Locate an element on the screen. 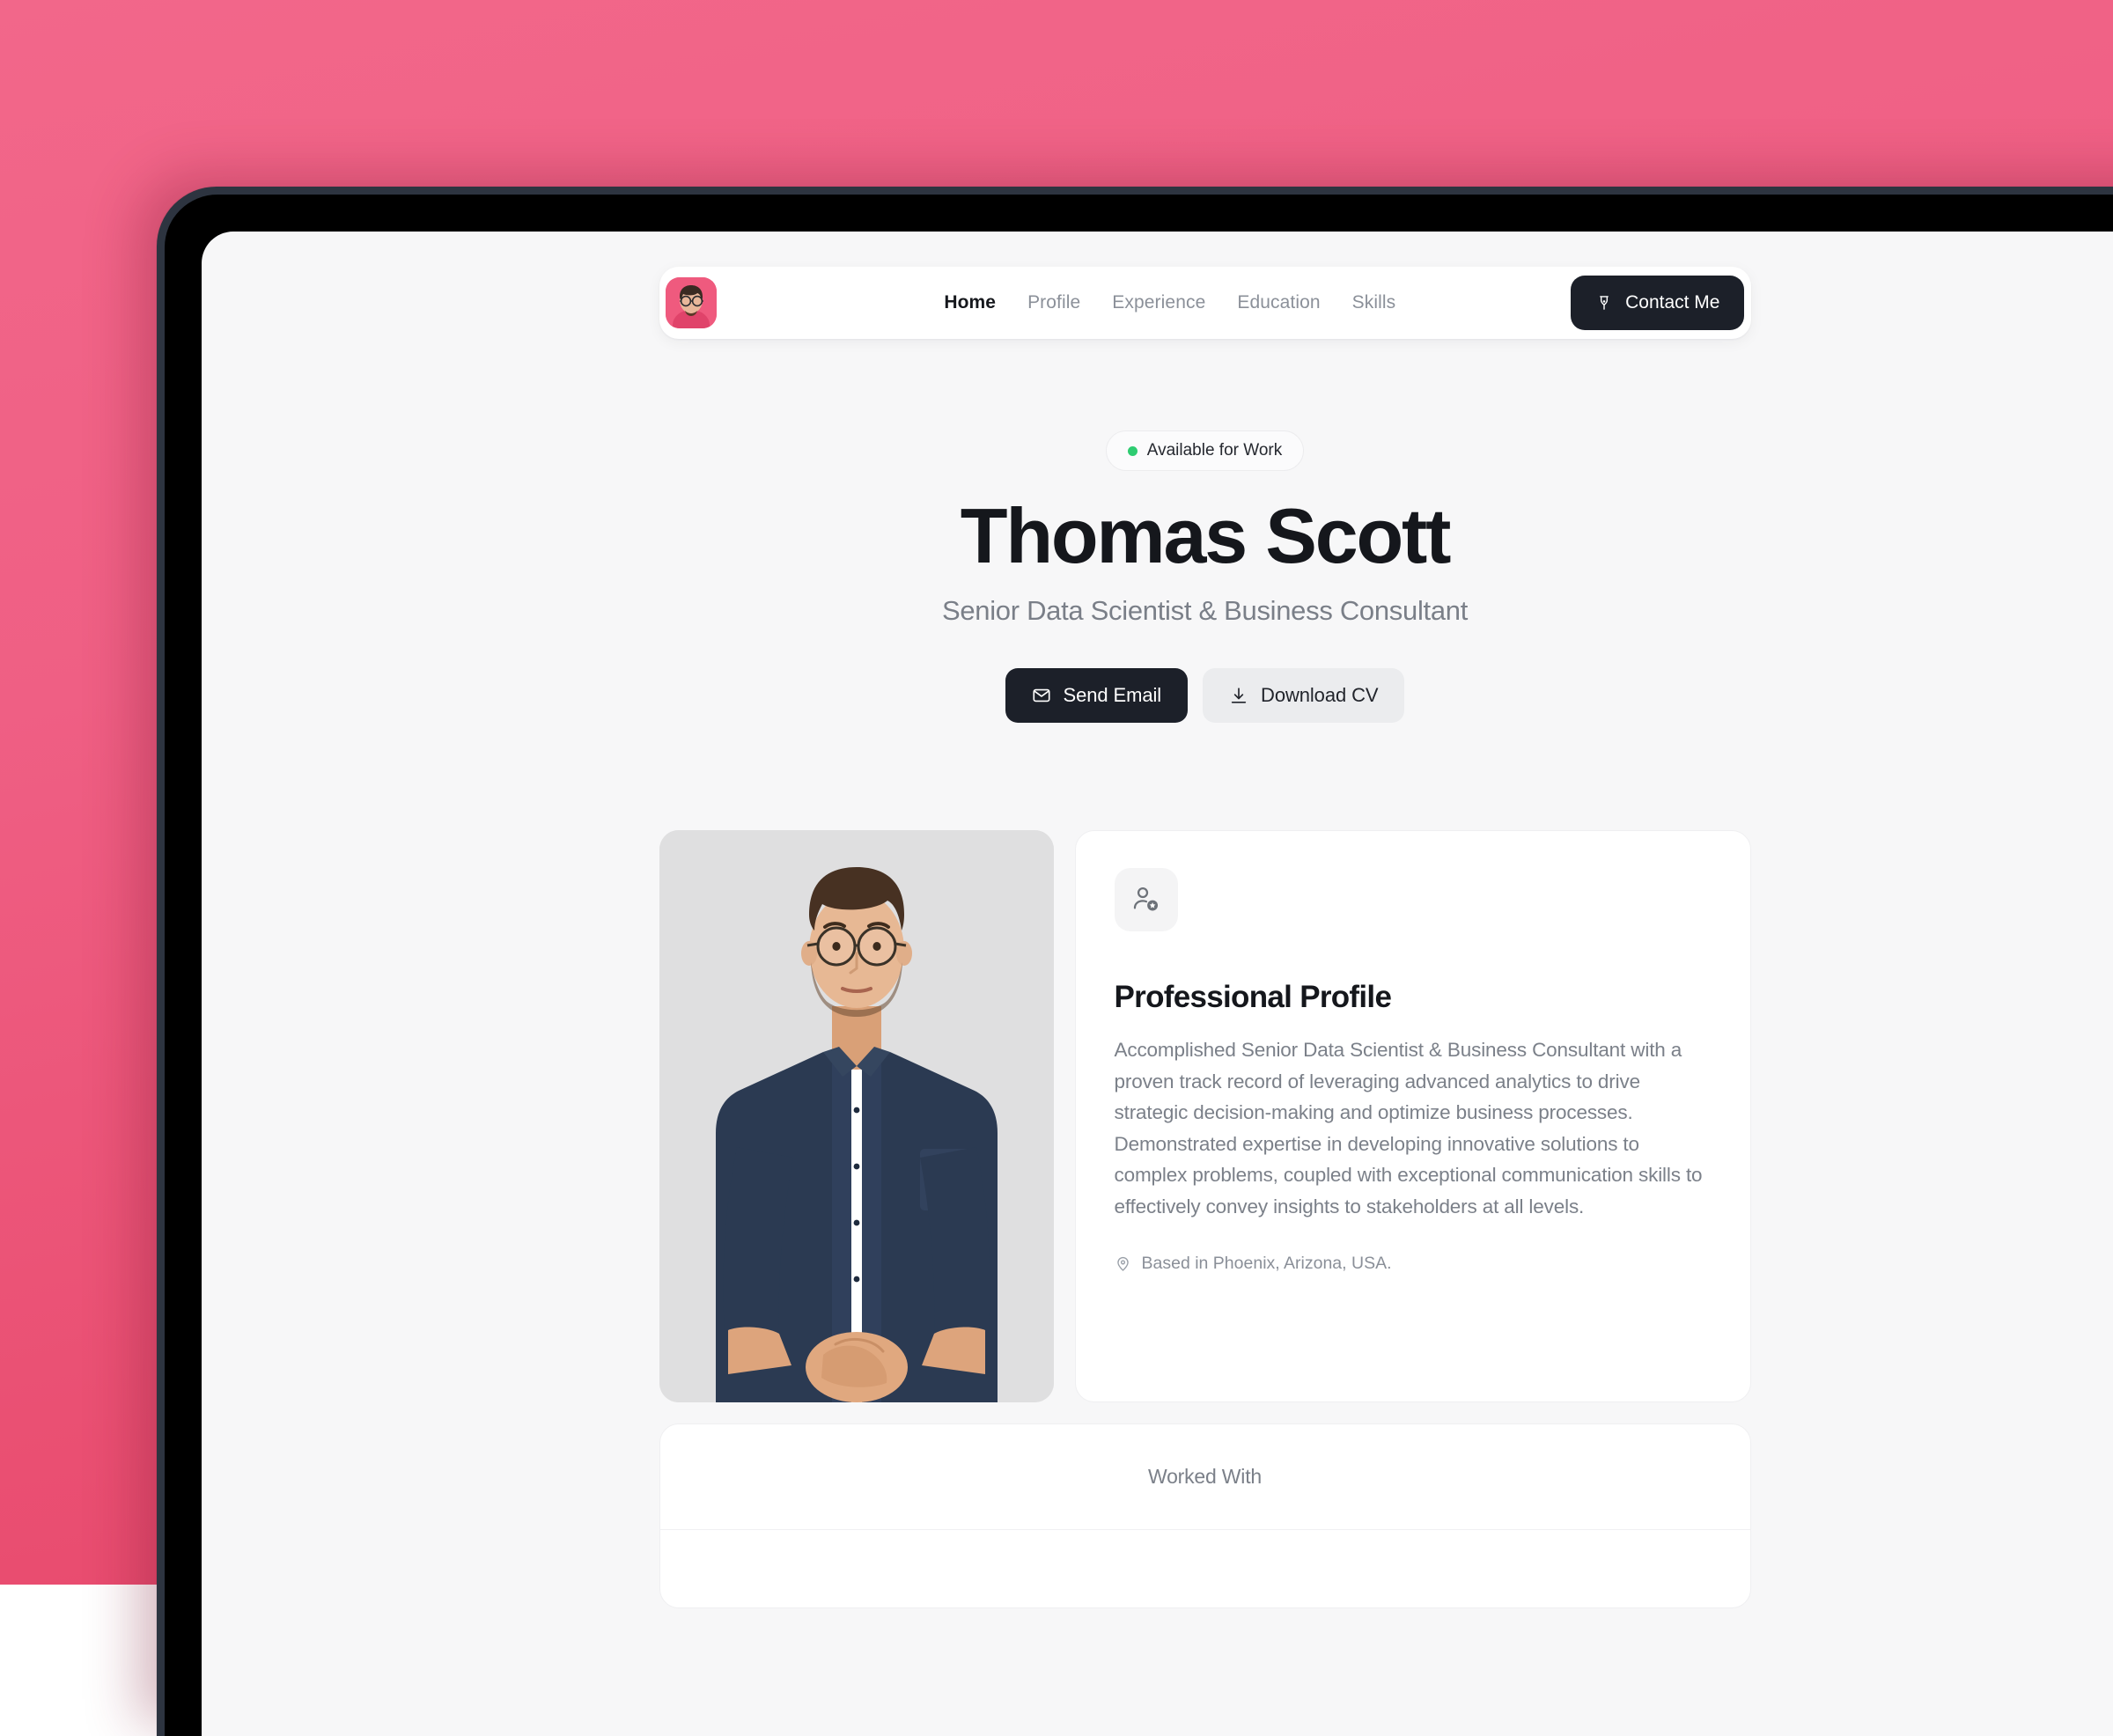 This screenshot has height=1736, width=2113. status-badge-label: Available for Work is located at coordinates (1214, 450).